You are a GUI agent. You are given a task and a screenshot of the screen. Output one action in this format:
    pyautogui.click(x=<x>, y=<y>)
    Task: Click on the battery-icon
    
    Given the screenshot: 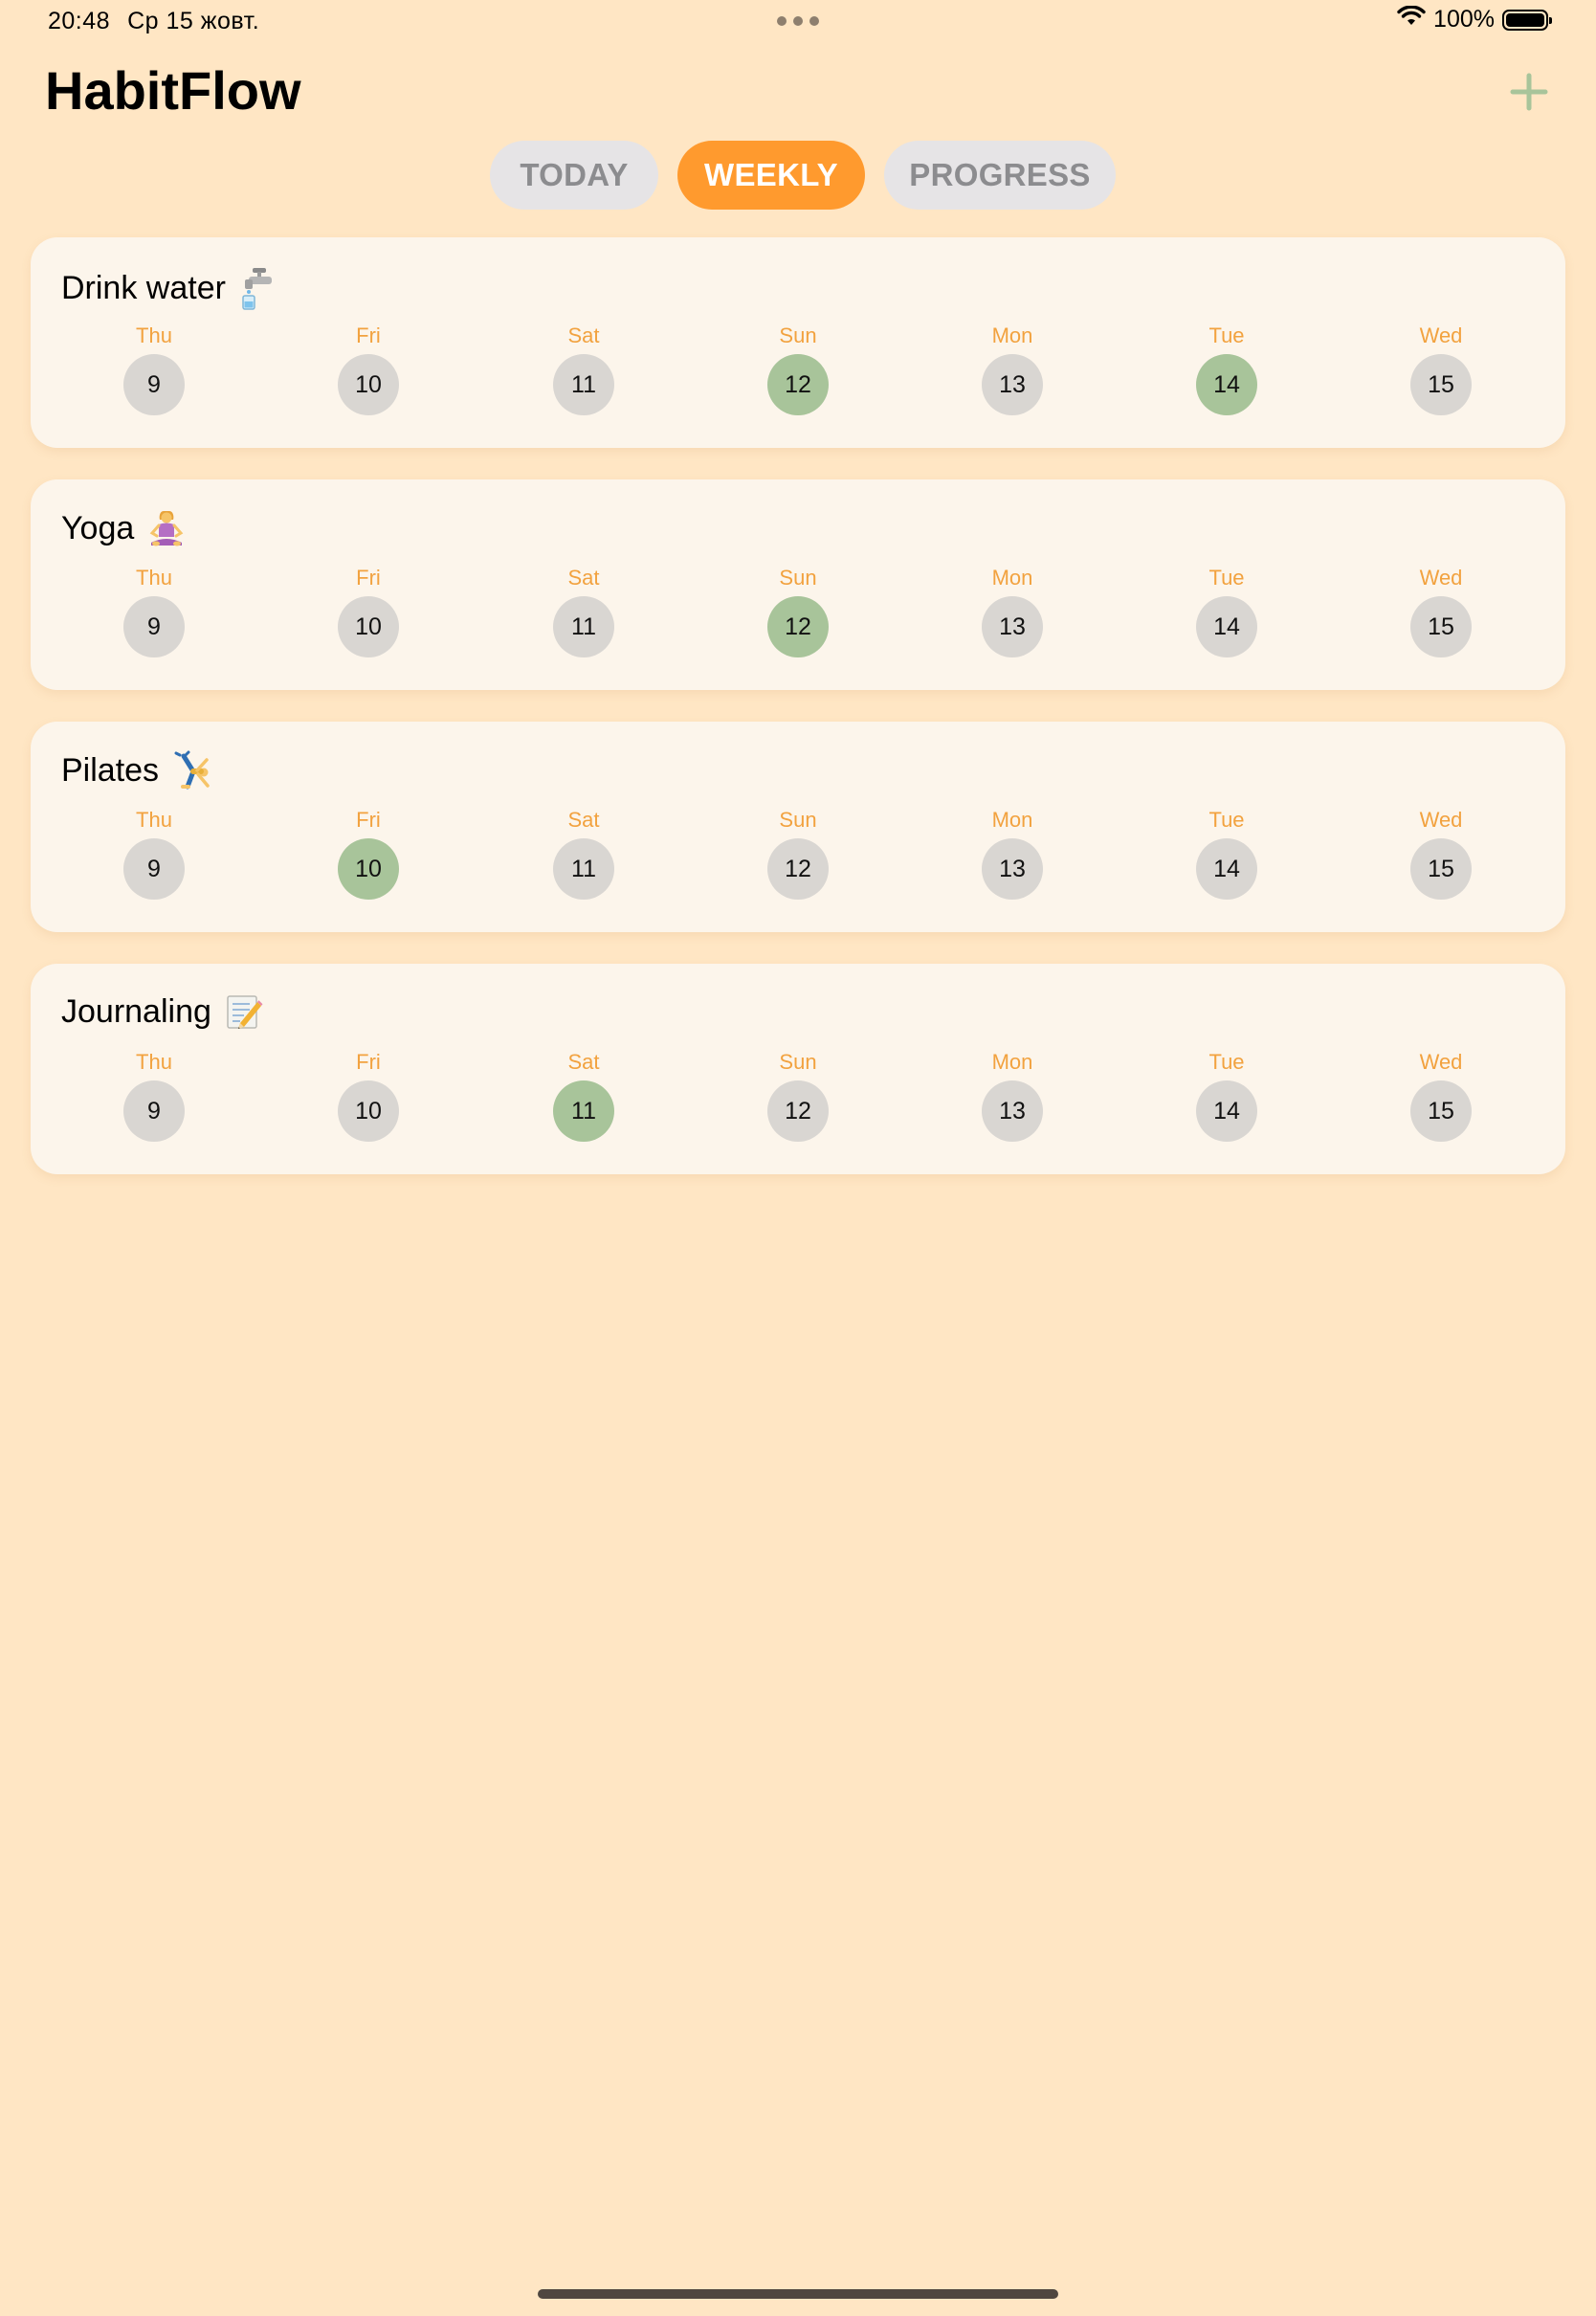 What is the action you would take?
    pyautogui.click(x=1527, y=20)
    